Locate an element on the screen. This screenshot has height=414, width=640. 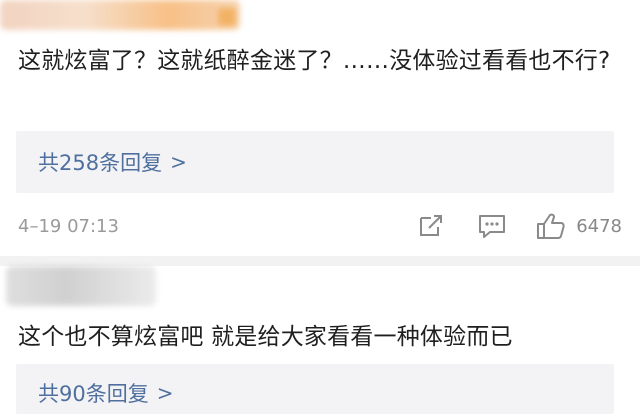
like-count: 6478 is located at coordinates (599, 226).